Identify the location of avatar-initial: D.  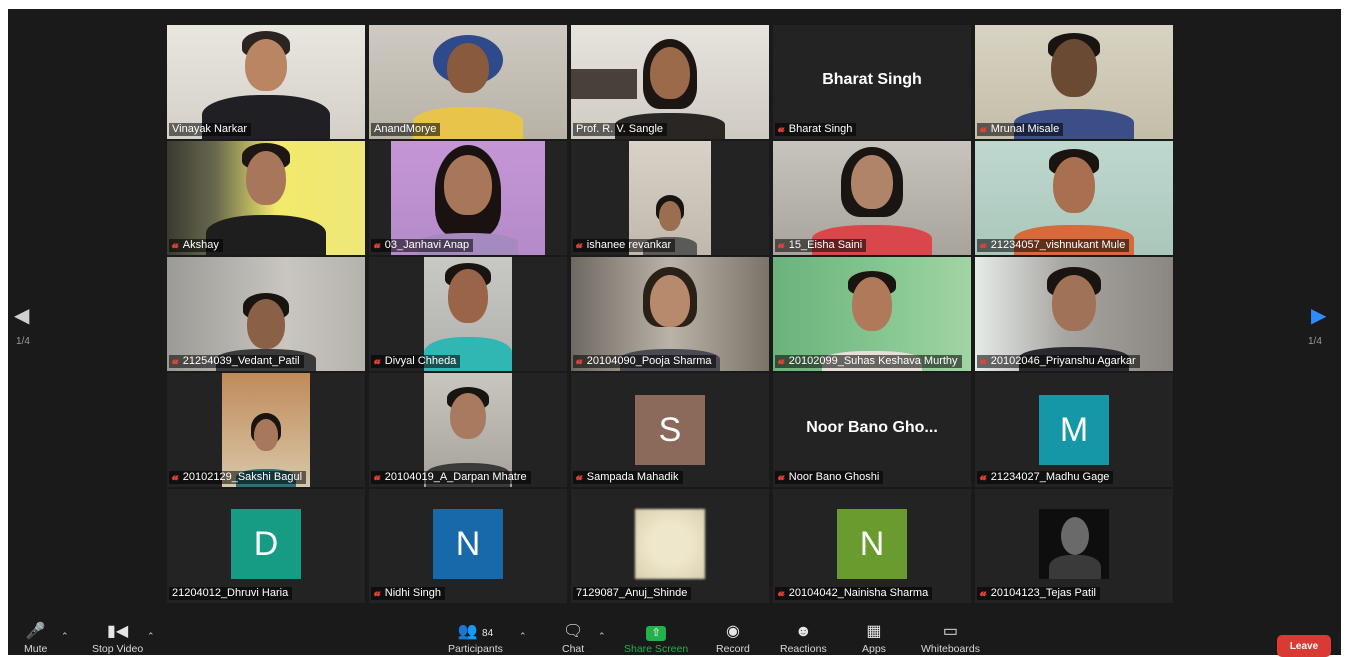
(266, 543).